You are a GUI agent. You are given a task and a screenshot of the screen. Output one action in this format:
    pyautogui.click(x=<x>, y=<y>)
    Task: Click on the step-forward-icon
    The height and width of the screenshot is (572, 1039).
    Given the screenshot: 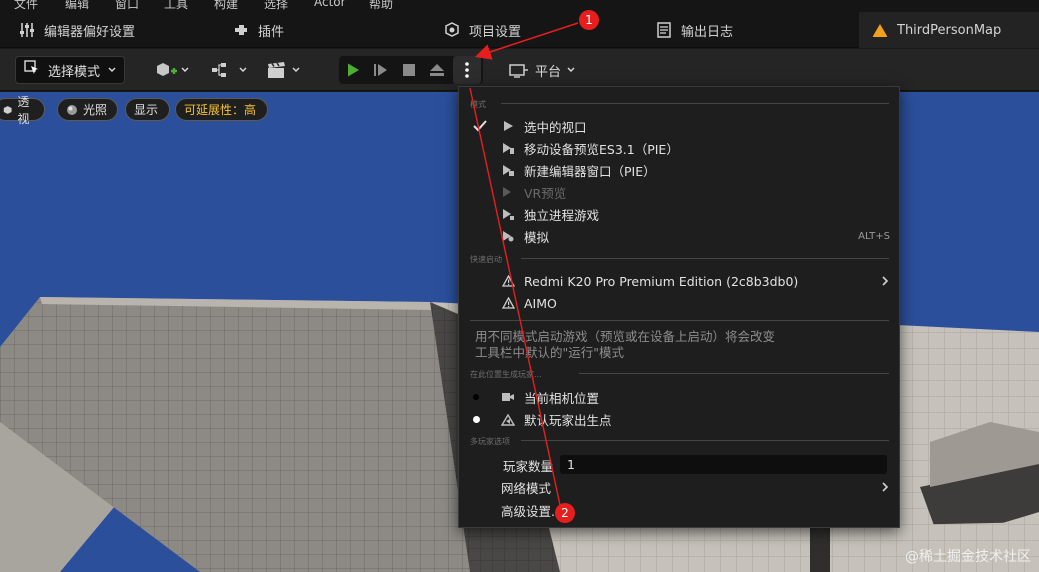 What is the action you would take?
    pyautogui.click(x=380, y=70)
    